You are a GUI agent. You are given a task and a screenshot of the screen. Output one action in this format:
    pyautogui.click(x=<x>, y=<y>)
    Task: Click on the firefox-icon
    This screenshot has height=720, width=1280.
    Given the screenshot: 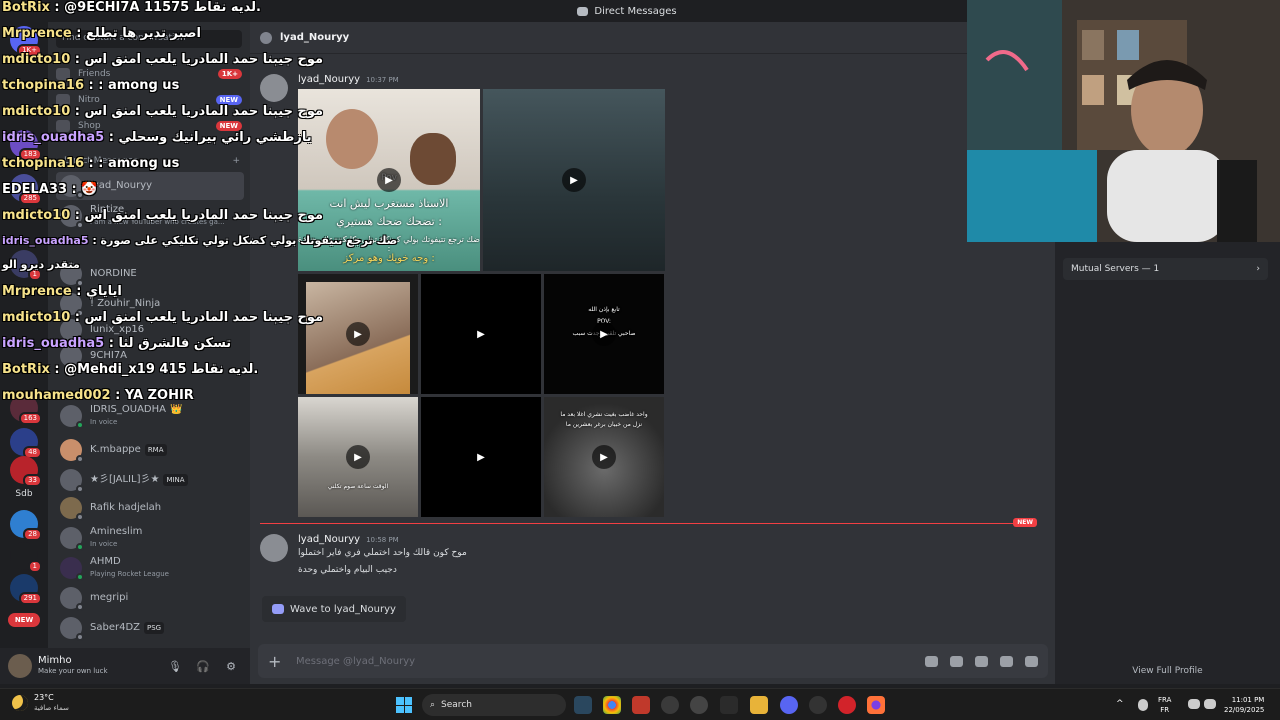 What is the action you would take?
    pyautogui.click(x=876, y=705)
    